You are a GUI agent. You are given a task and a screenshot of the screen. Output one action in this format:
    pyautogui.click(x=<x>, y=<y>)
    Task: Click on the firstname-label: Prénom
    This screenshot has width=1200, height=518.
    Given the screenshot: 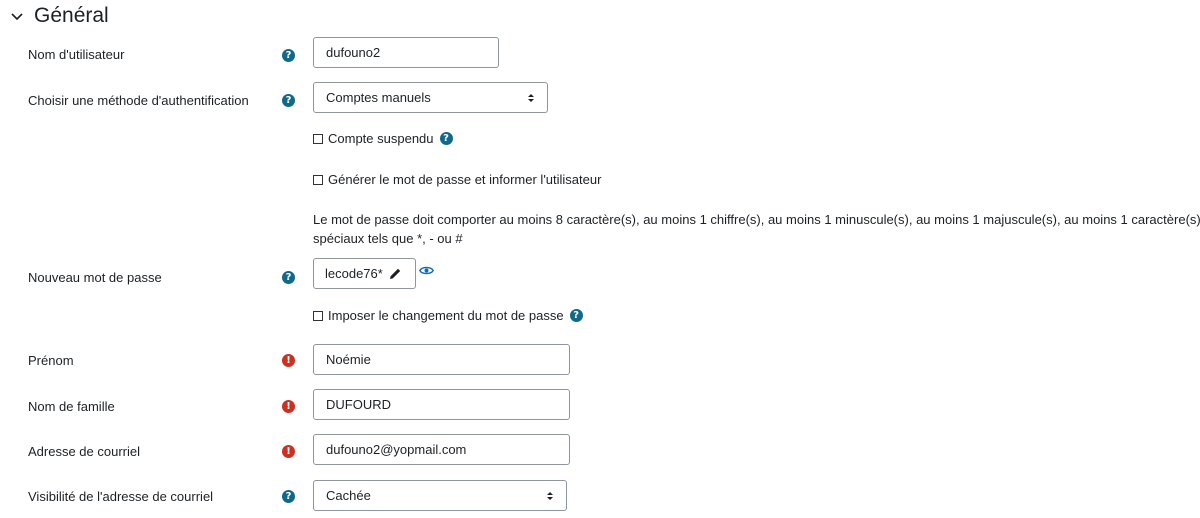 What is the action you would take?
    pyautogui.click(x=51, y=360)
    